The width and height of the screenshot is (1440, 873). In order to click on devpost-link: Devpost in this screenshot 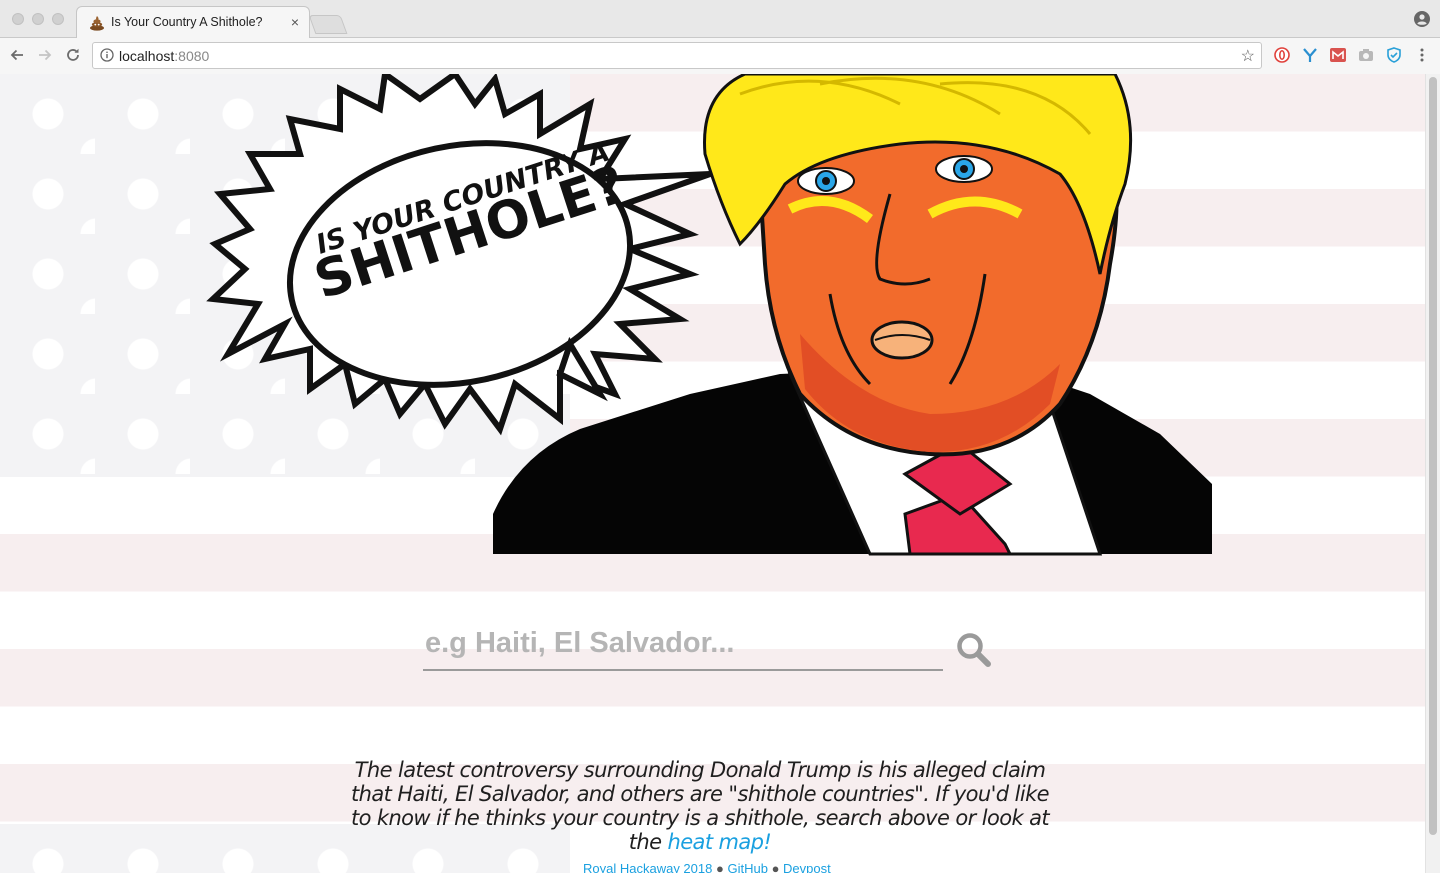, I will do `click(807, 867)`.